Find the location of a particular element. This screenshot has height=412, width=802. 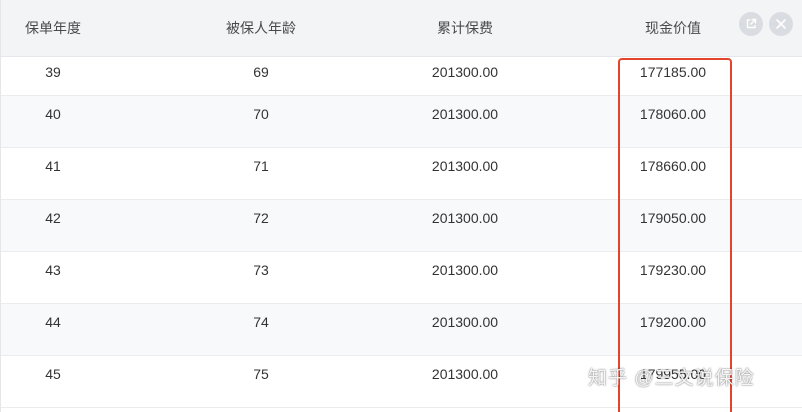

cell-insured-age: 75 is located at coordinates (261, 374).